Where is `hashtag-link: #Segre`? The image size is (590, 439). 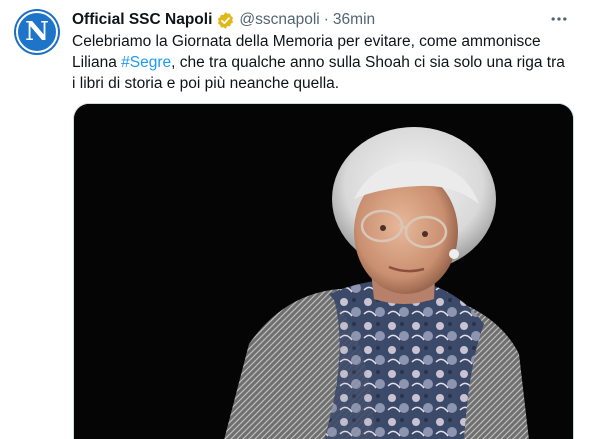
hashtag-link: #Segre is located at coordinates (146, 62).